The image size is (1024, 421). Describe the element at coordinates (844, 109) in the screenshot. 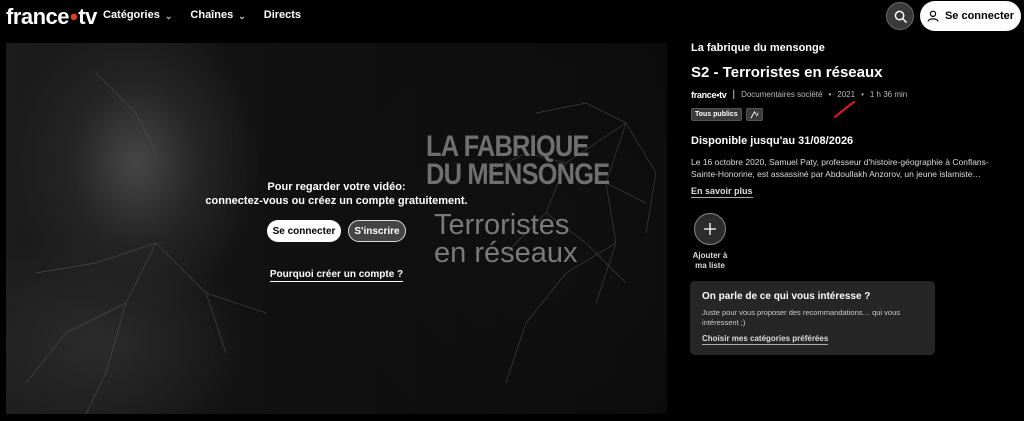

I see `red-annotation-mark` at that location.